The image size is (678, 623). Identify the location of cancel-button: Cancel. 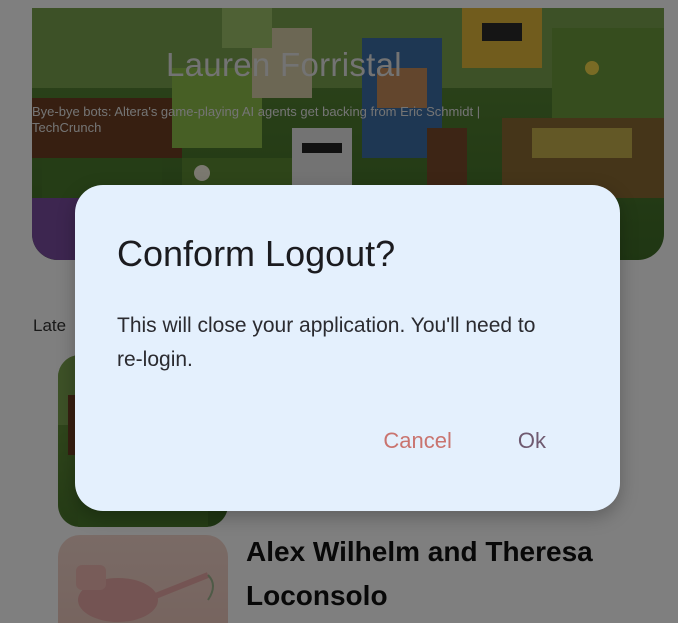
(417, 441).